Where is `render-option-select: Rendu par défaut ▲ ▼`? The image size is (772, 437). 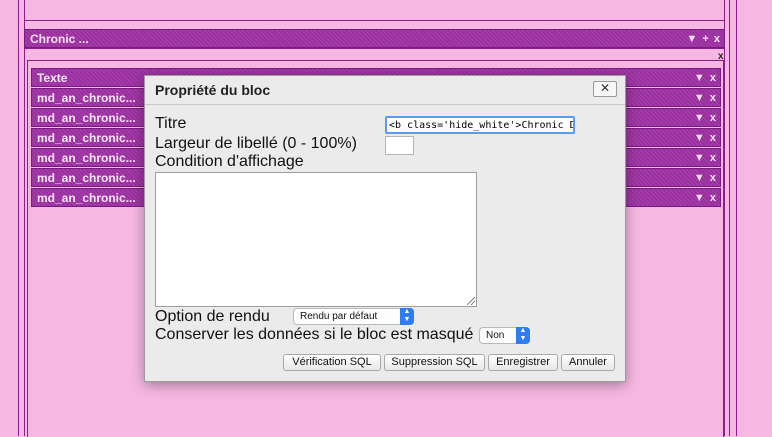 render-option-select: Rendu par défaut ▲ ▼ is located at coordinates (353, 316).